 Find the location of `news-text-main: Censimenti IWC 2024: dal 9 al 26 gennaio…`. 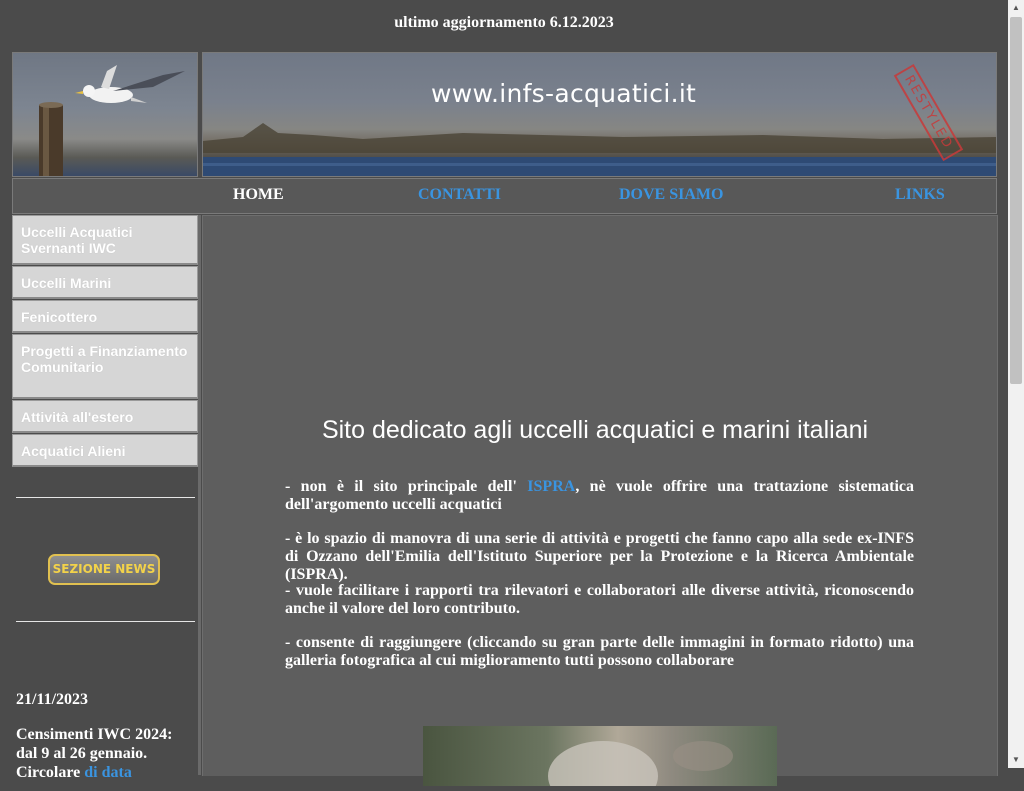

news-text-main: Censimenti IWC 2024: dal 9 al 26 gennaio… is located at coordinates (94, 744).